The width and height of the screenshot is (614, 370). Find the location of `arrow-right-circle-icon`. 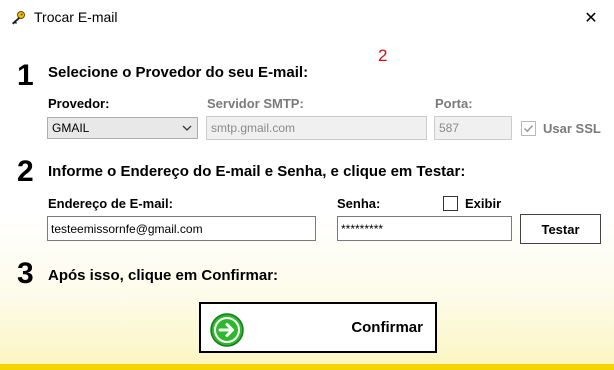

arrow-right-circle-icon is located at coordinates (227, 330).